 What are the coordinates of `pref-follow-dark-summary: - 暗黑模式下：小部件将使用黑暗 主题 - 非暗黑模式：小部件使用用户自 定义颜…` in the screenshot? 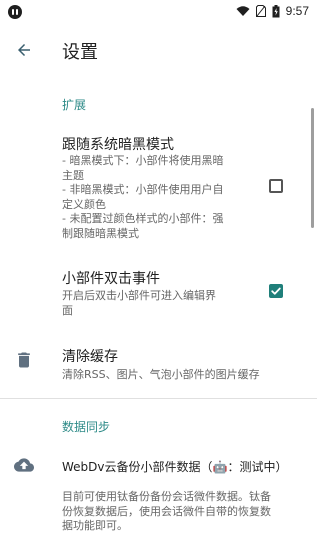 It's located at (143, 197).